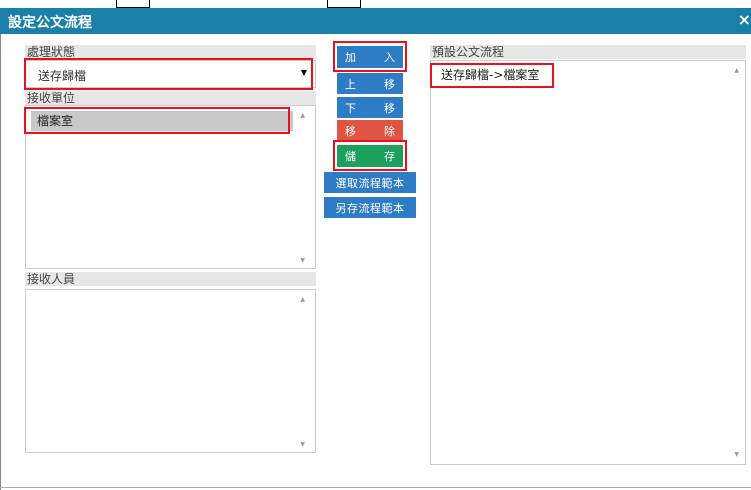 The image size is (751, 490). What do you see at coordinates (50, 23) in the screenshot?
I see `dialog-title: 設定公文流程` at bounding box center [50, 23].